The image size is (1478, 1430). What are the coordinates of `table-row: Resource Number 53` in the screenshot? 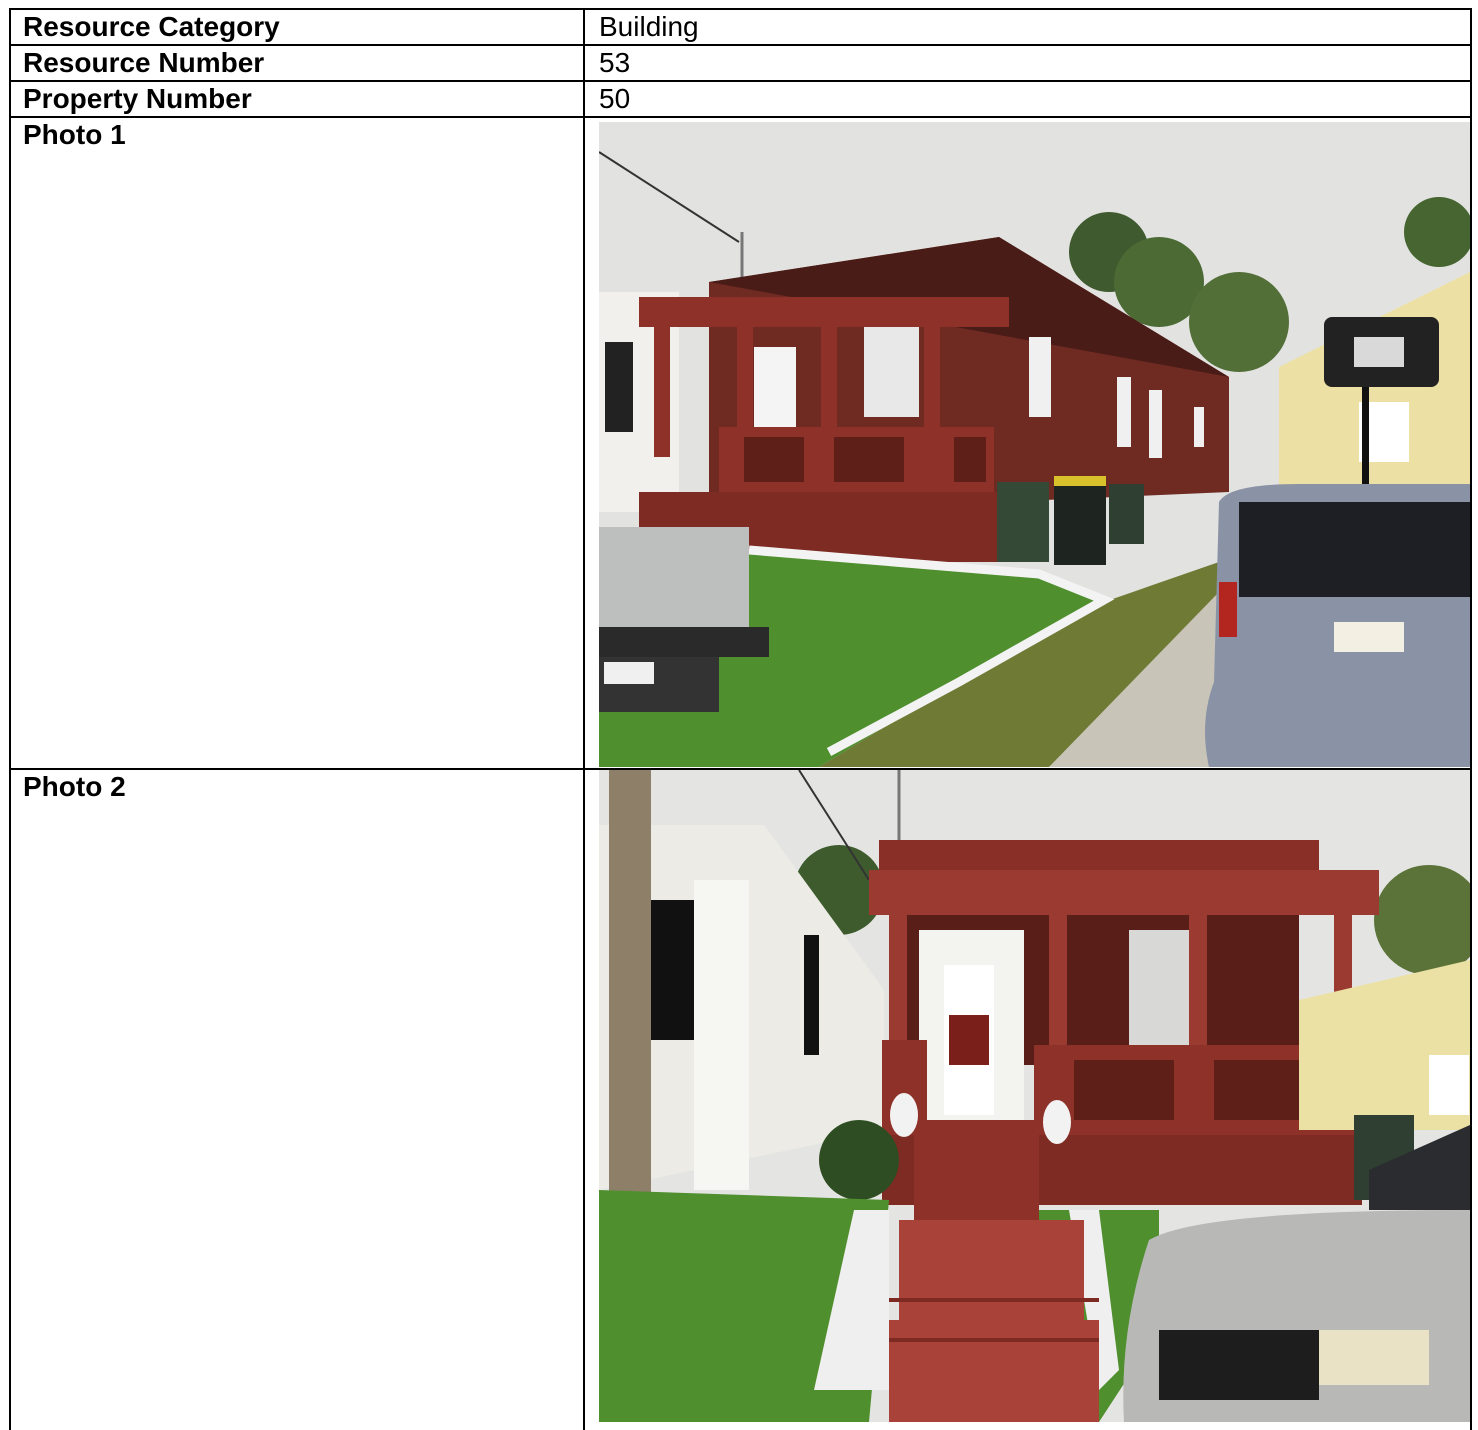 It's located at (740, 63).